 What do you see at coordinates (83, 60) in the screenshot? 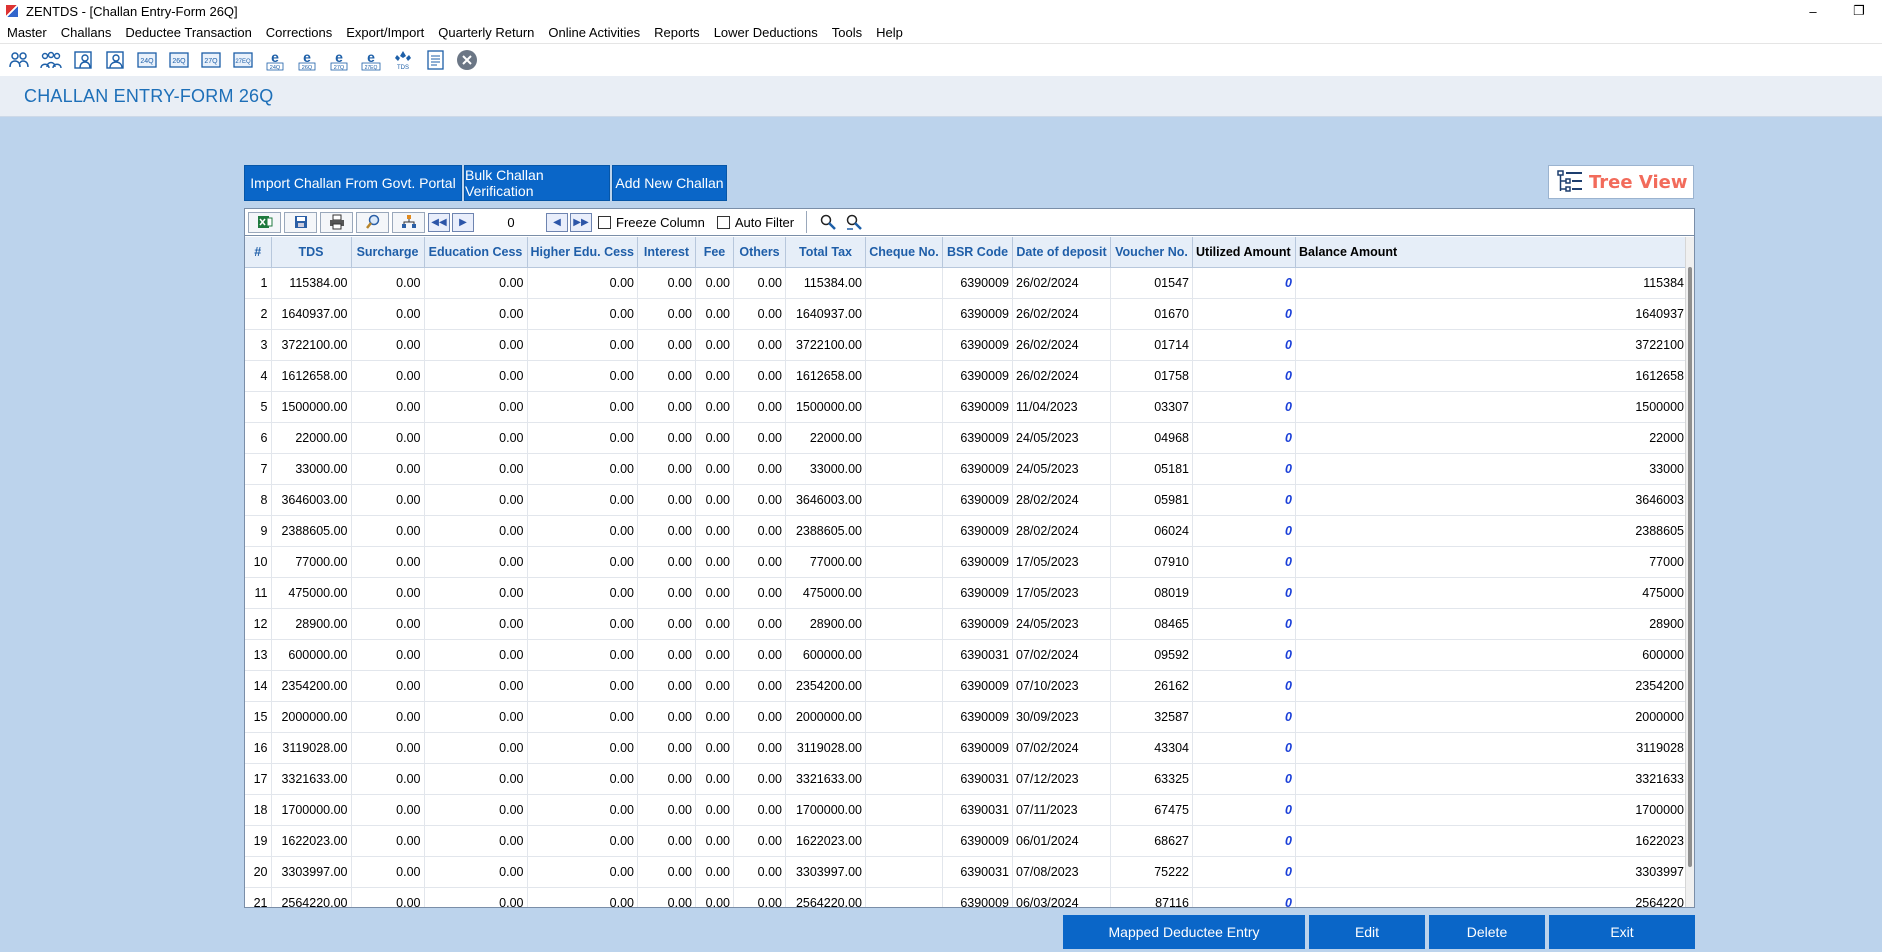
I see `deductor-icon` at bounding box center [83, 60].